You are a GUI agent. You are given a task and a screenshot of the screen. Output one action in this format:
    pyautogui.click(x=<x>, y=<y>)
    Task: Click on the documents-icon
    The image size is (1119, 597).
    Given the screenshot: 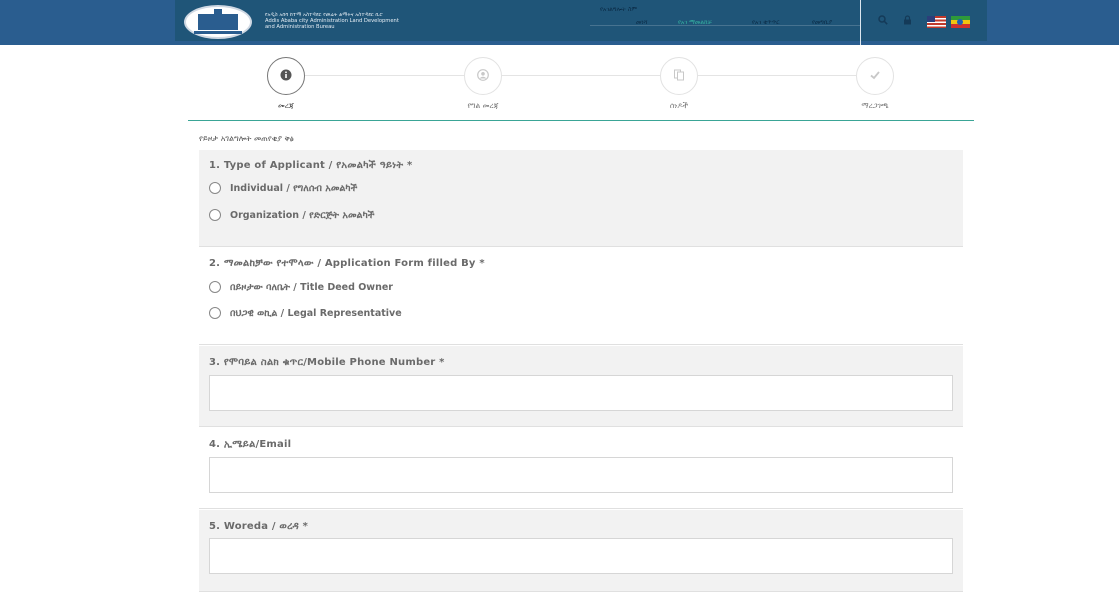 What is the action you would take?
    pyautogui.click(x=679, y=76)
    